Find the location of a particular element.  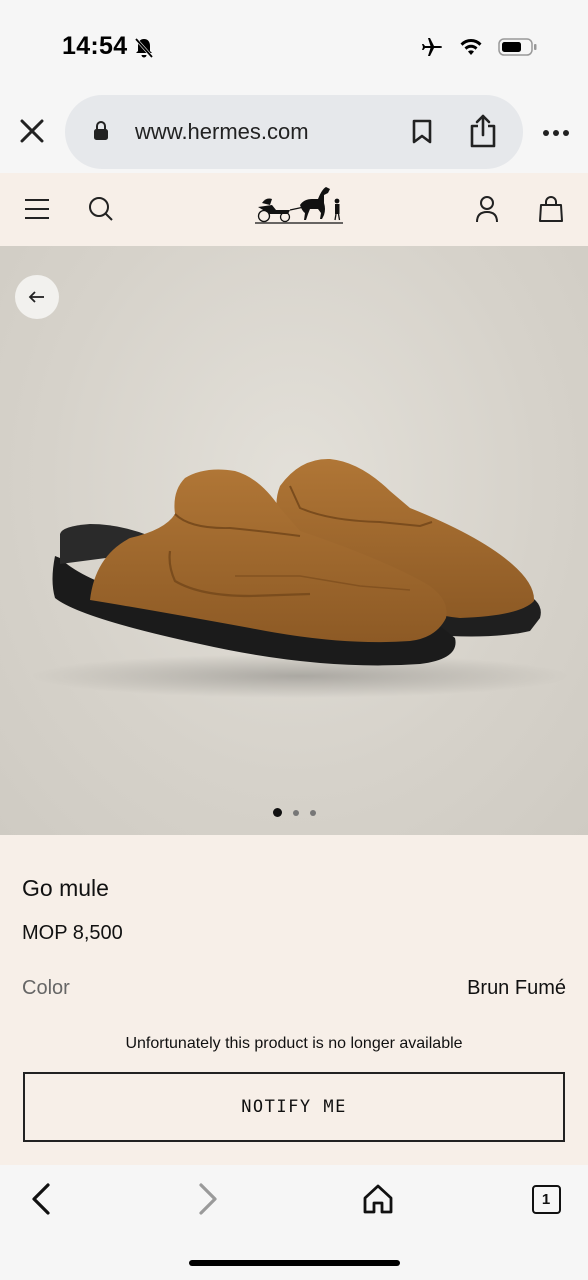

color-label: Color is located at coordinates (46, 988).